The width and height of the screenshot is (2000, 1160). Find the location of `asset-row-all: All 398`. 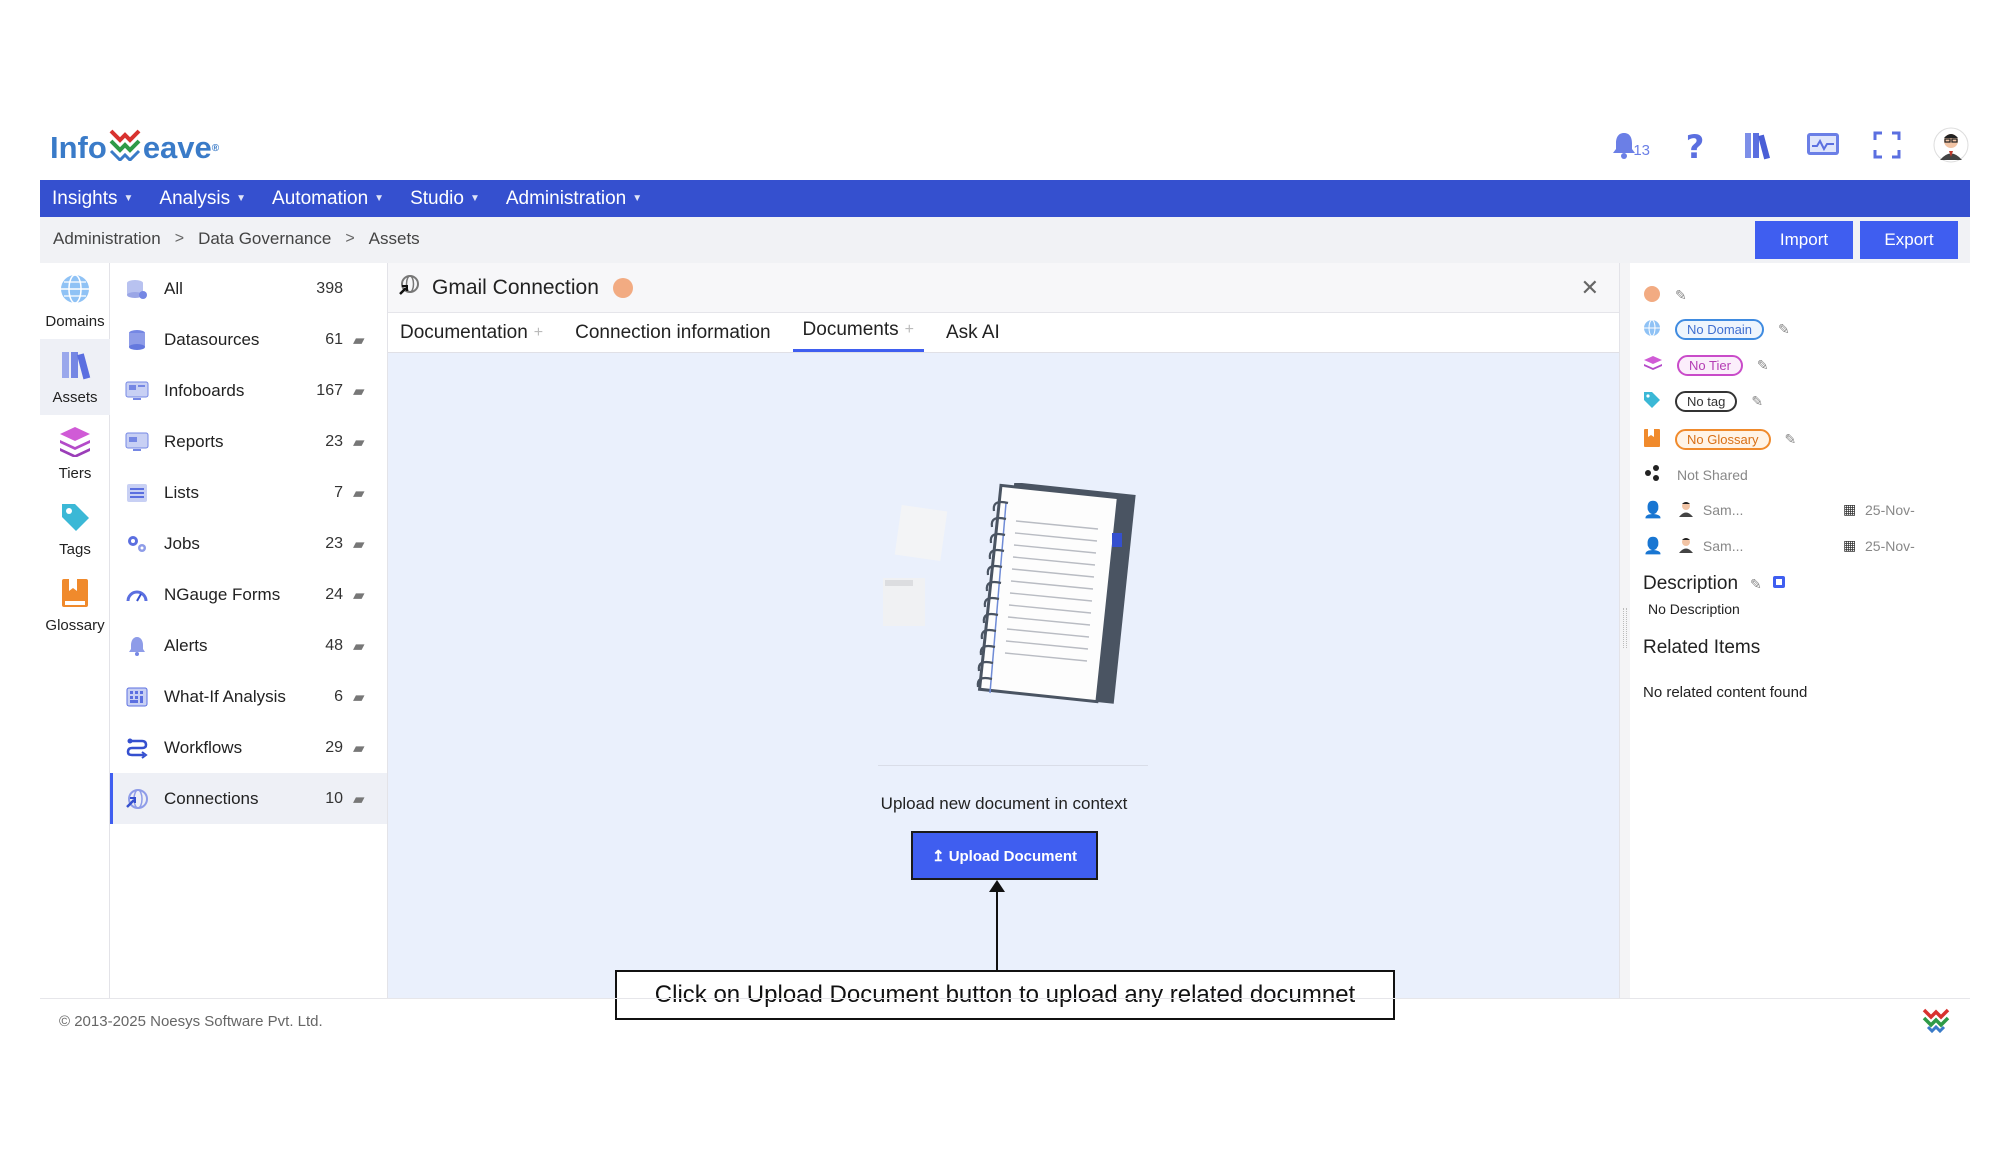

asset-row-all: All 398 is located at coordinates (248, 288).